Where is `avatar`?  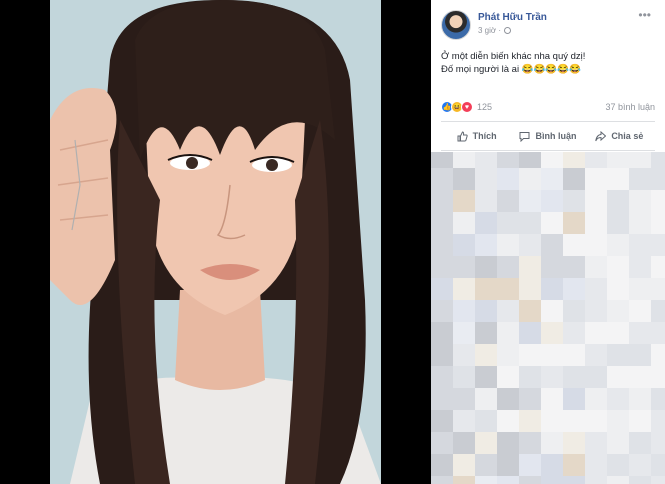
avatar is located at coordinates (456, 25).